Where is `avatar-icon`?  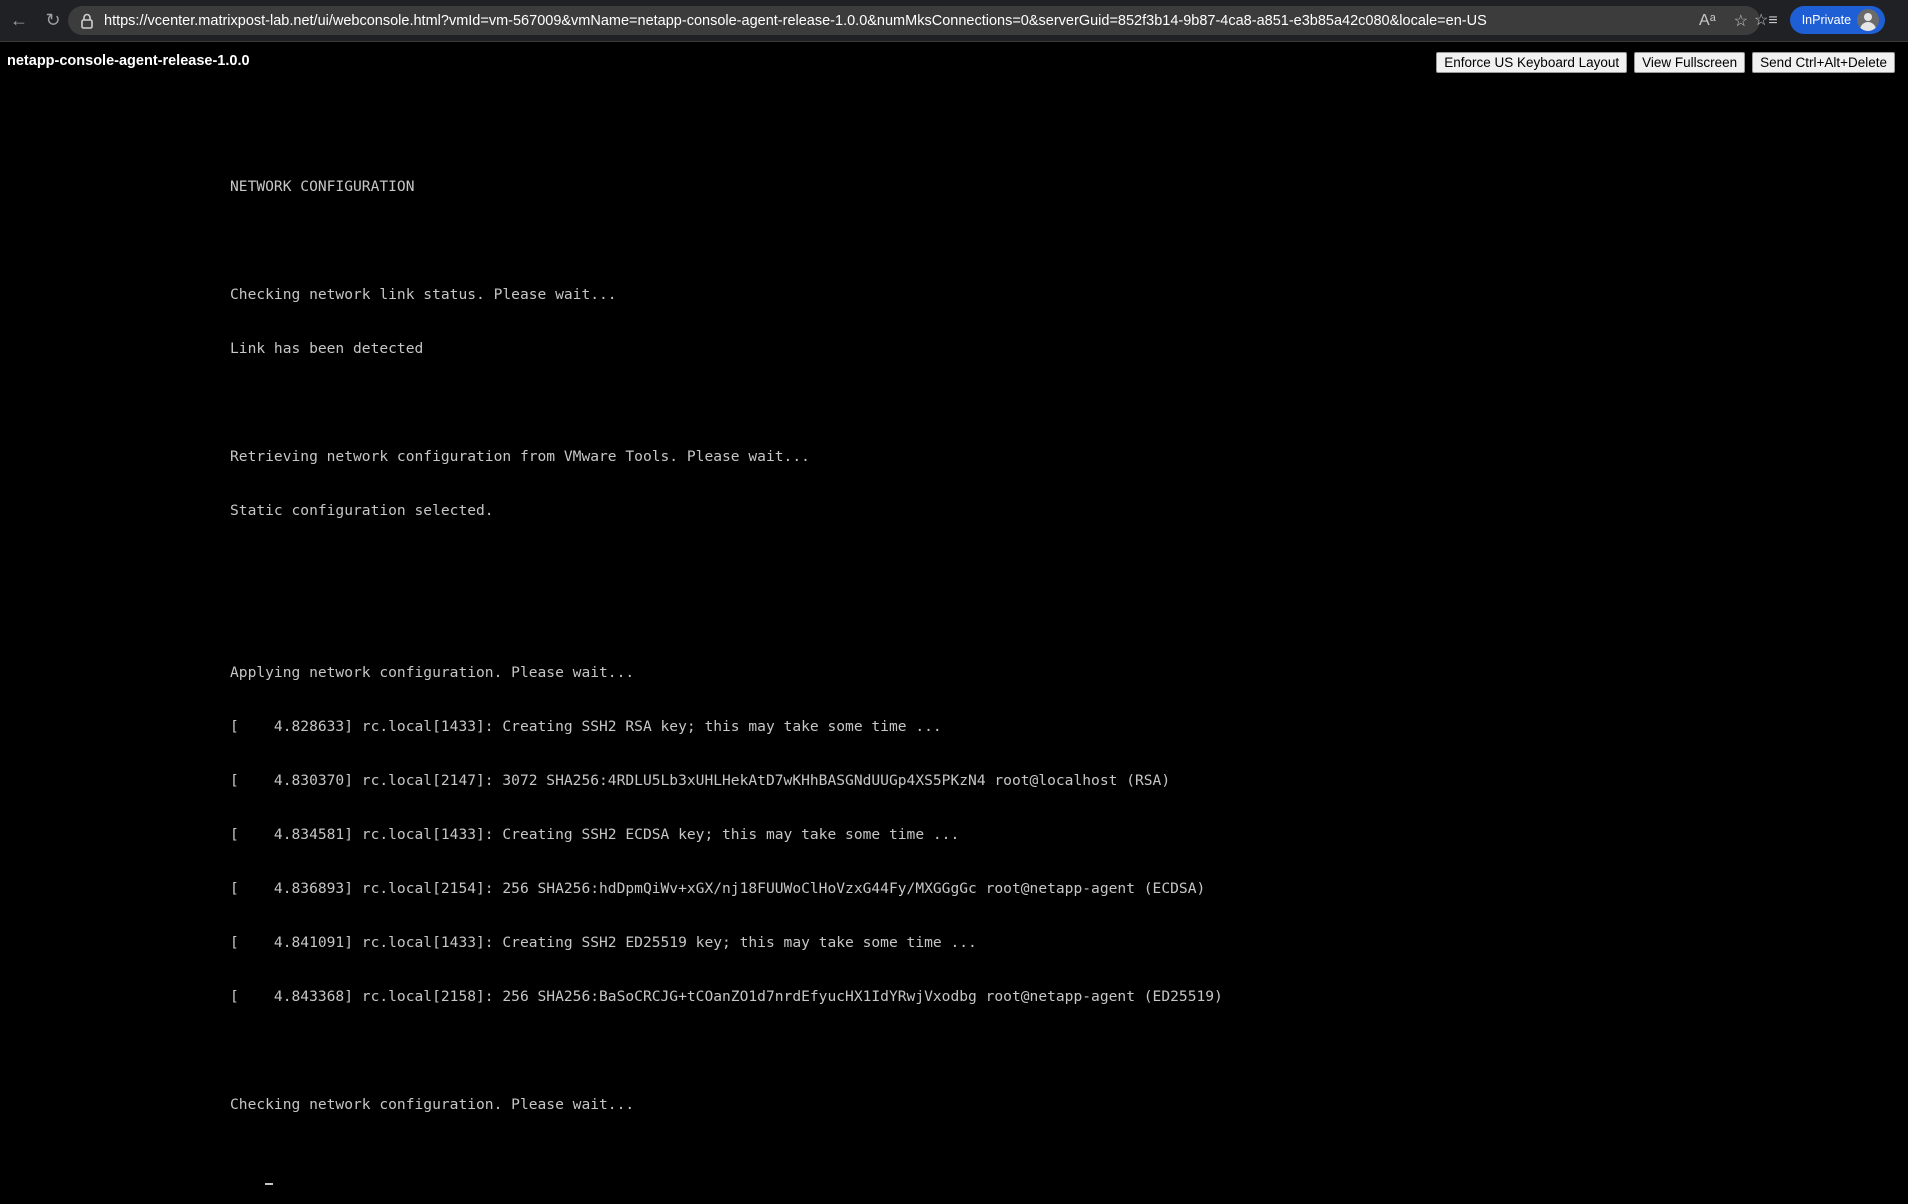 avatar-icon is located at coordinates (1868, 20).